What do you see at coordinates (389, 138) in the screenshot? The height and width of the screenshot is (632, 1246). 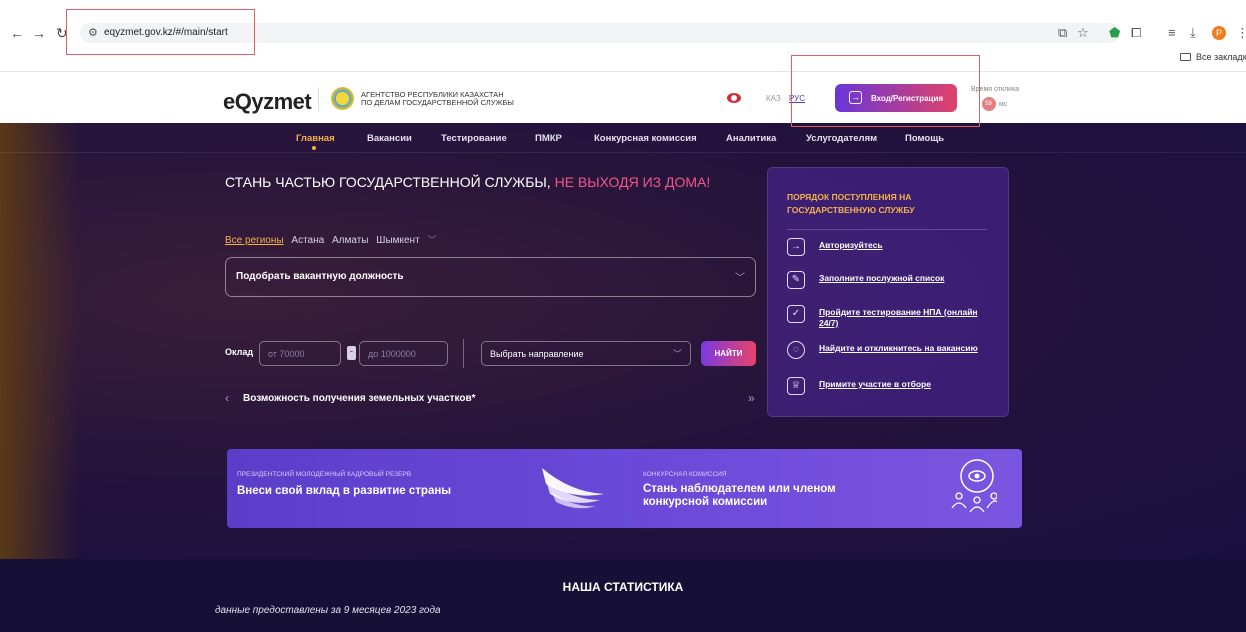 I see `menu-item-vacancies: Вакансии` at bounding box center [389, 138].